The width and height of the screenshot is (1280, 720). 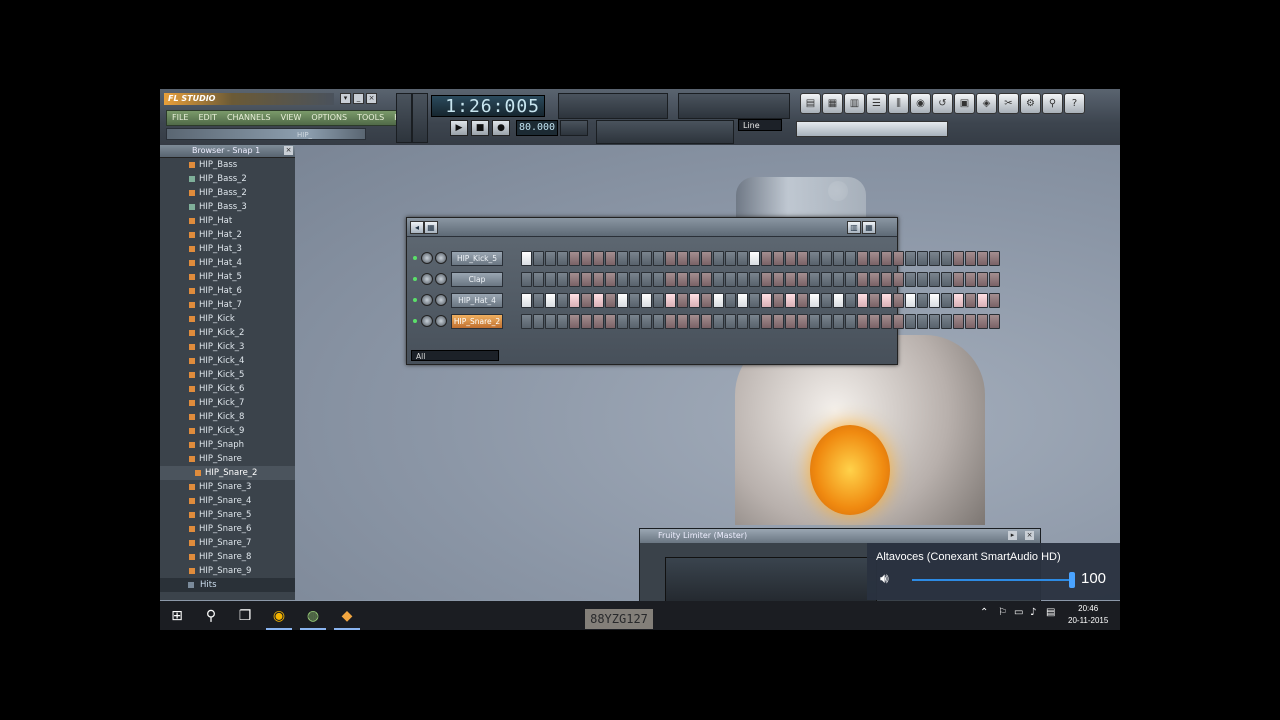 I want to click on browser-item: HIP_Kick_9, so click(x=227, y=431).